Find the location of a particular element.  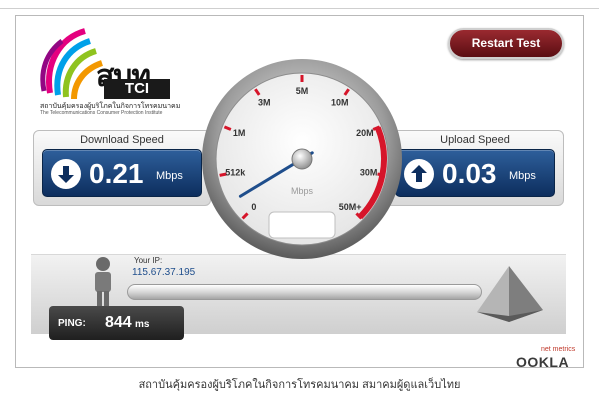

restart-test-button: Restart Test is located at coordinates (506, 43).